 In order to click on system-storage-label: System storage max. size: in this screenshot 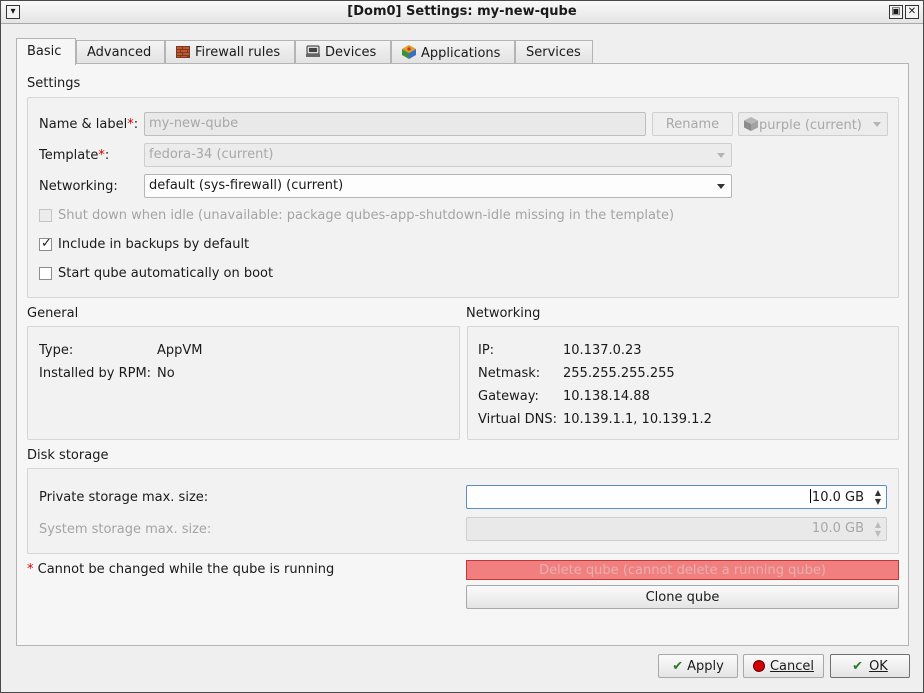, I will do `click(125, 529)`.